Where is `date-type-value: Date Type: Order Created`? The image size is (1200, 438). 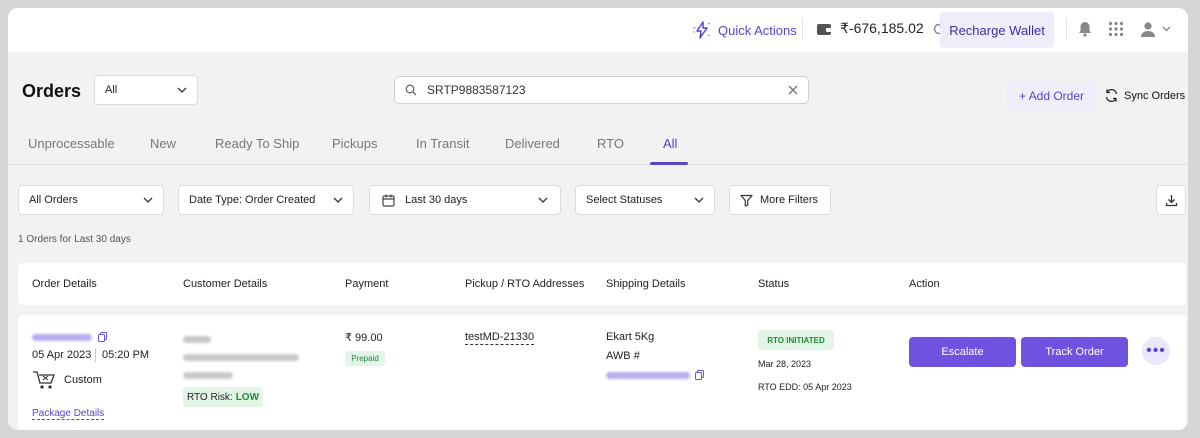 date-type-value: Date Type: Order Created is located at coordinates (252, 200).